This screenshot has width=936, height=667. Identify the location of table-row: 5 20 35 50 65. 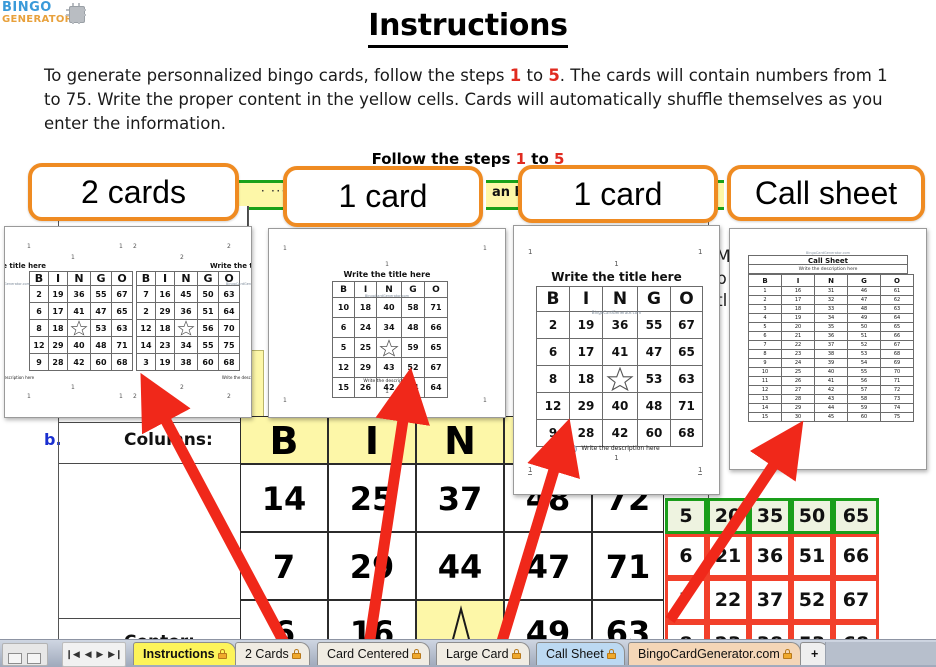
(831, 327).